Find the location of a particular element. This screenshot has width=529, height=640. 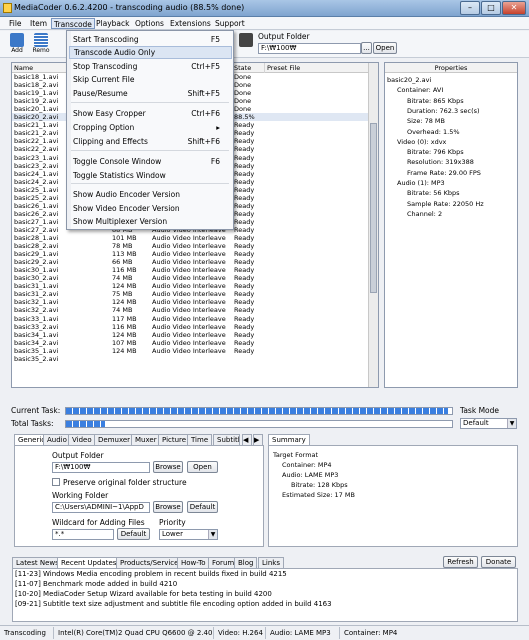

column-state: State is located at coordinates (248, 68).